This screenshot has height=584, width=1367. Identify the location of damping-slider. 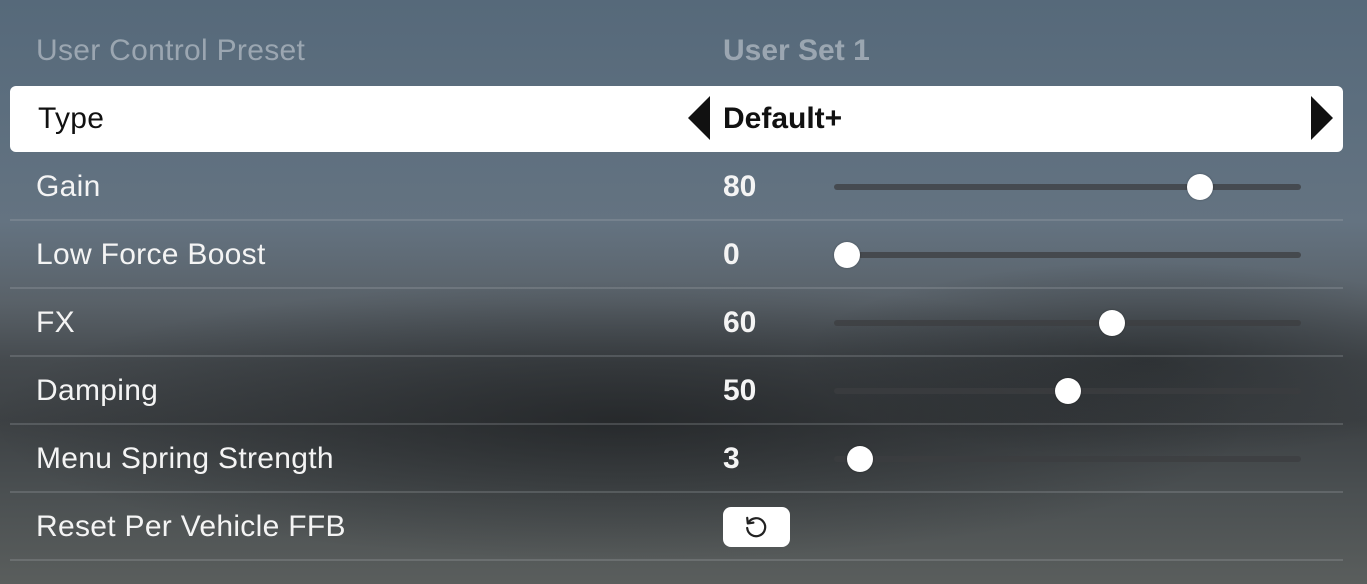
(1067, 391).